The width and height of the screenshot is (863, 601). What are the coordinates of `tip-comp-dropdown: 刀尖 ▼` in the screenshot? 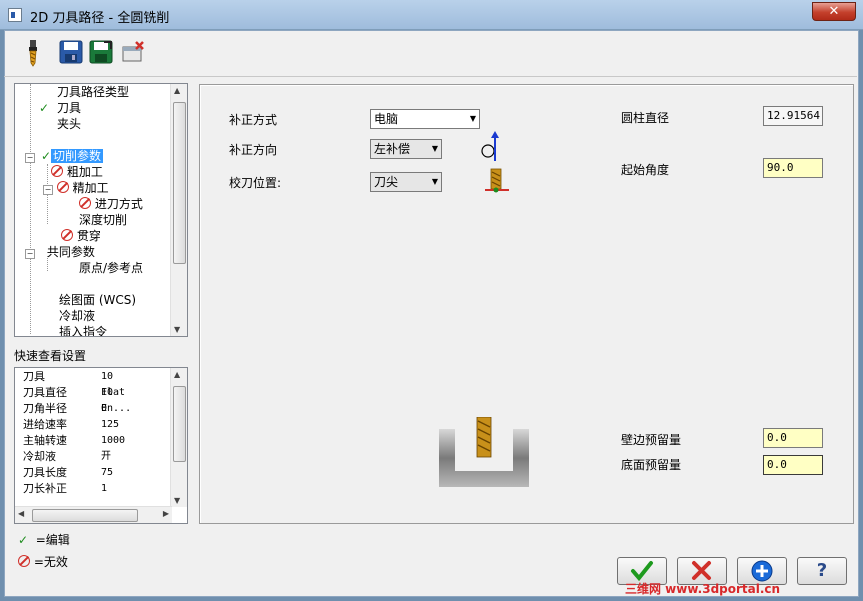 It's located at (406, 182).